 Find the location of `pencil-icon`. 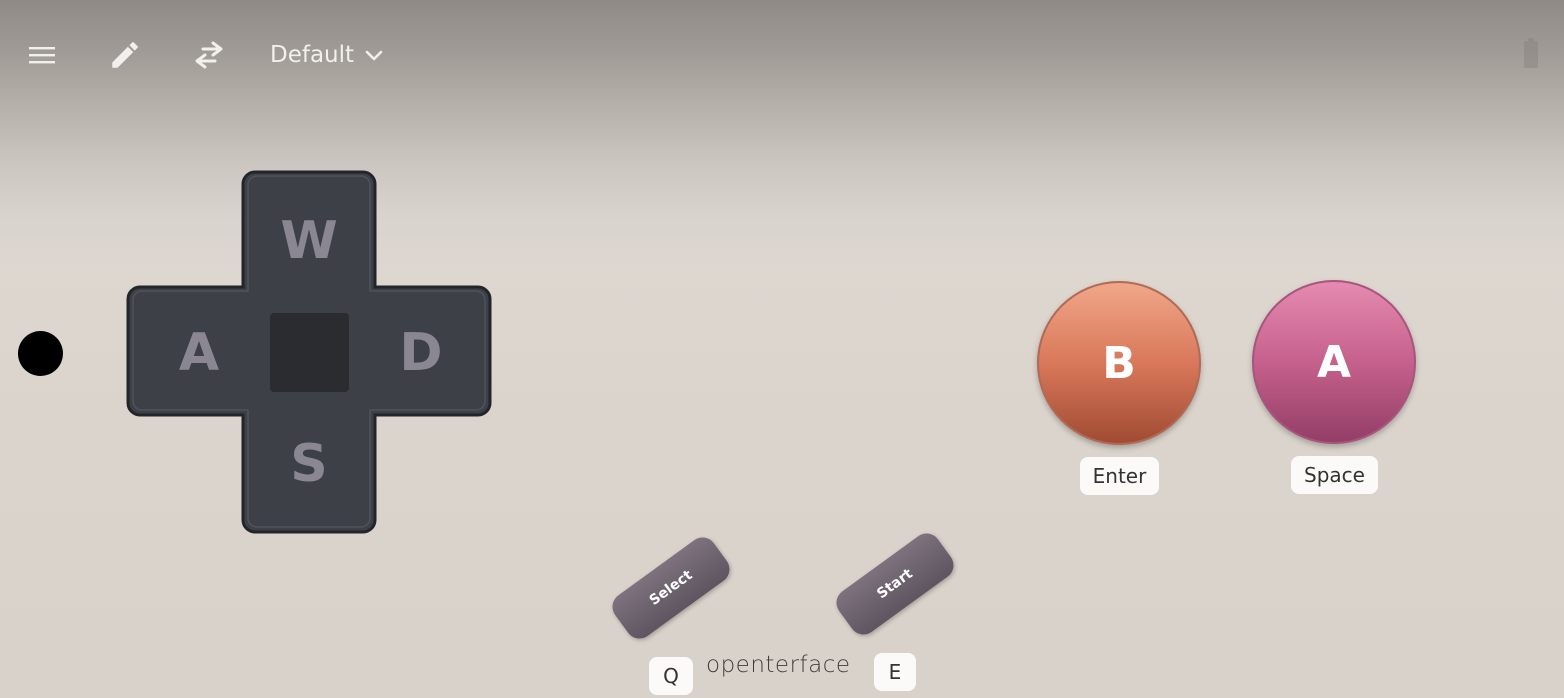

pencil-icon is located at coordinates (125, 55).